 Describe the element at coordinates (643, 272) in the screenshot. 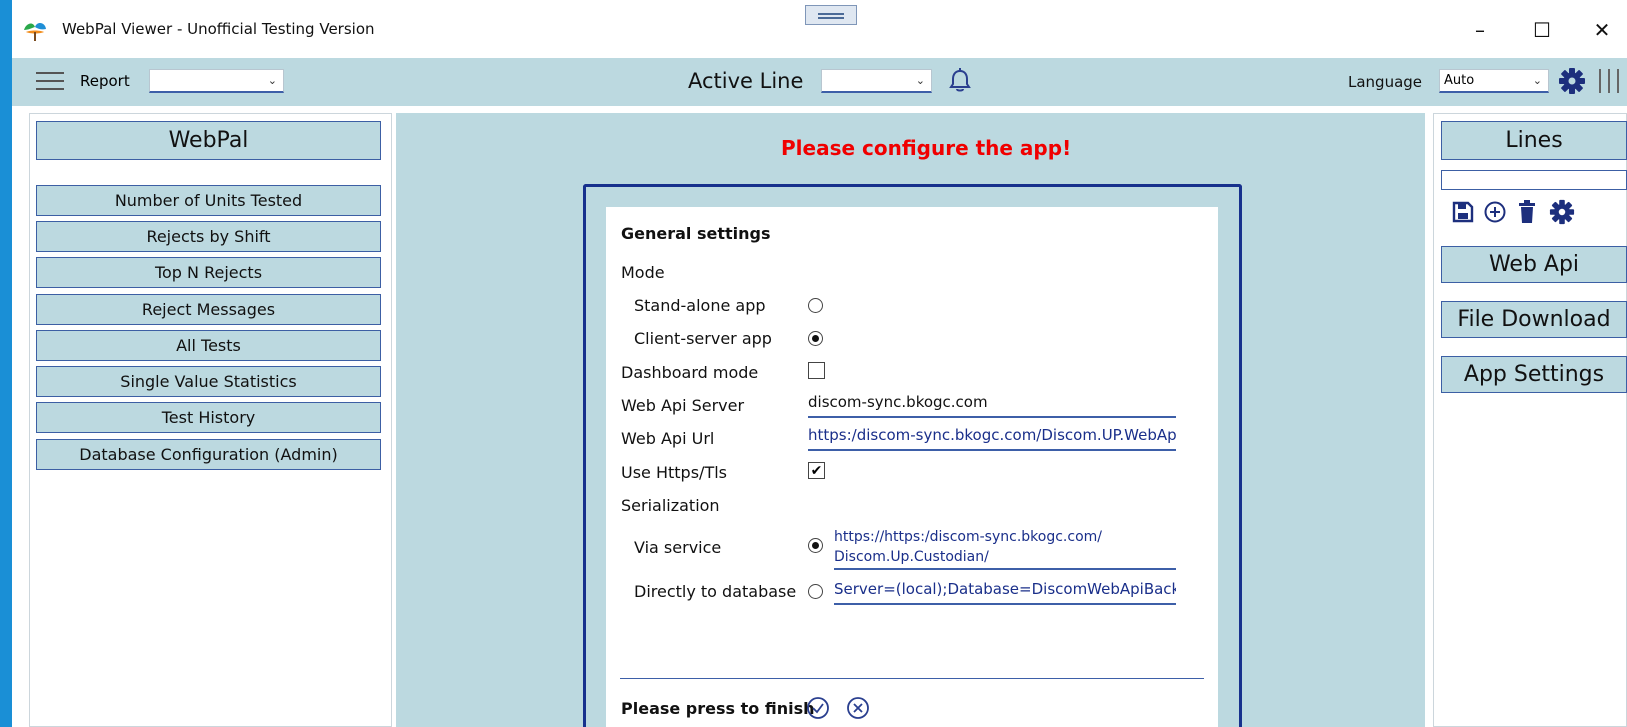

I see `mode-label: Mode` at that location.